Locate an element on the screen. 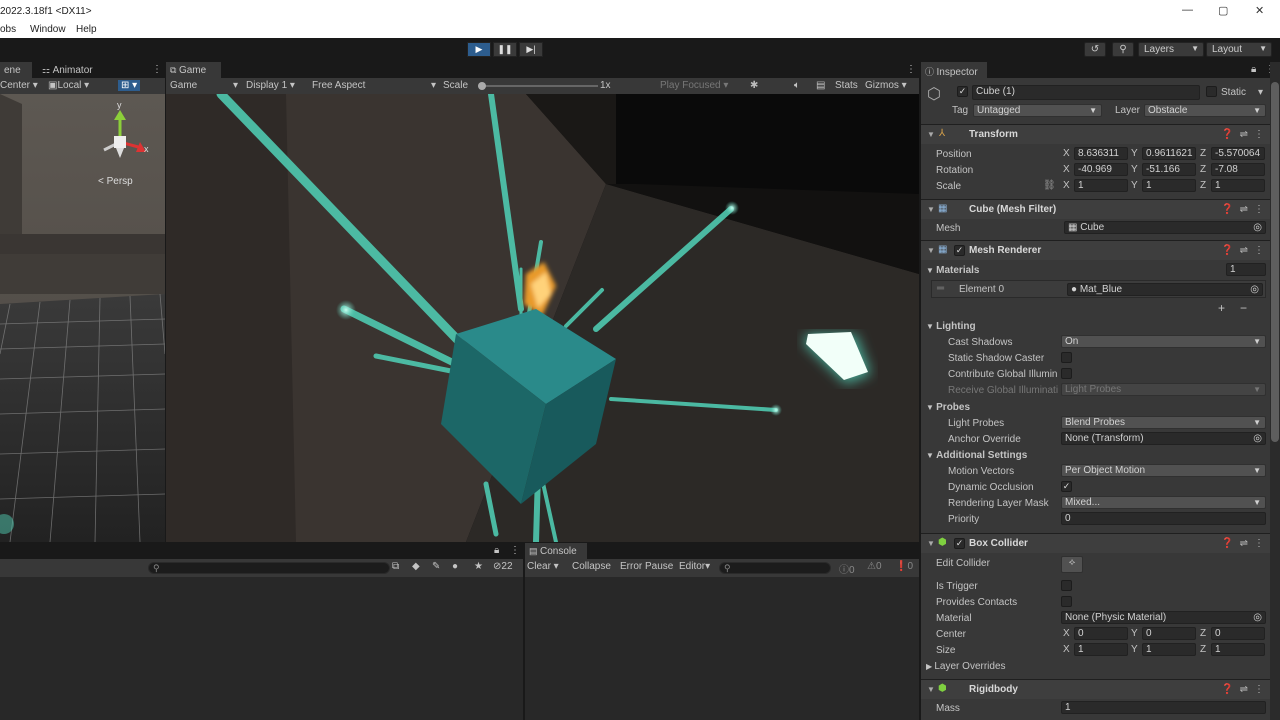 Image resolution: width=1280 pixels, height=720 pixels. tab-inspector: ⓘ Inspector is located at coordinates (954, 70).